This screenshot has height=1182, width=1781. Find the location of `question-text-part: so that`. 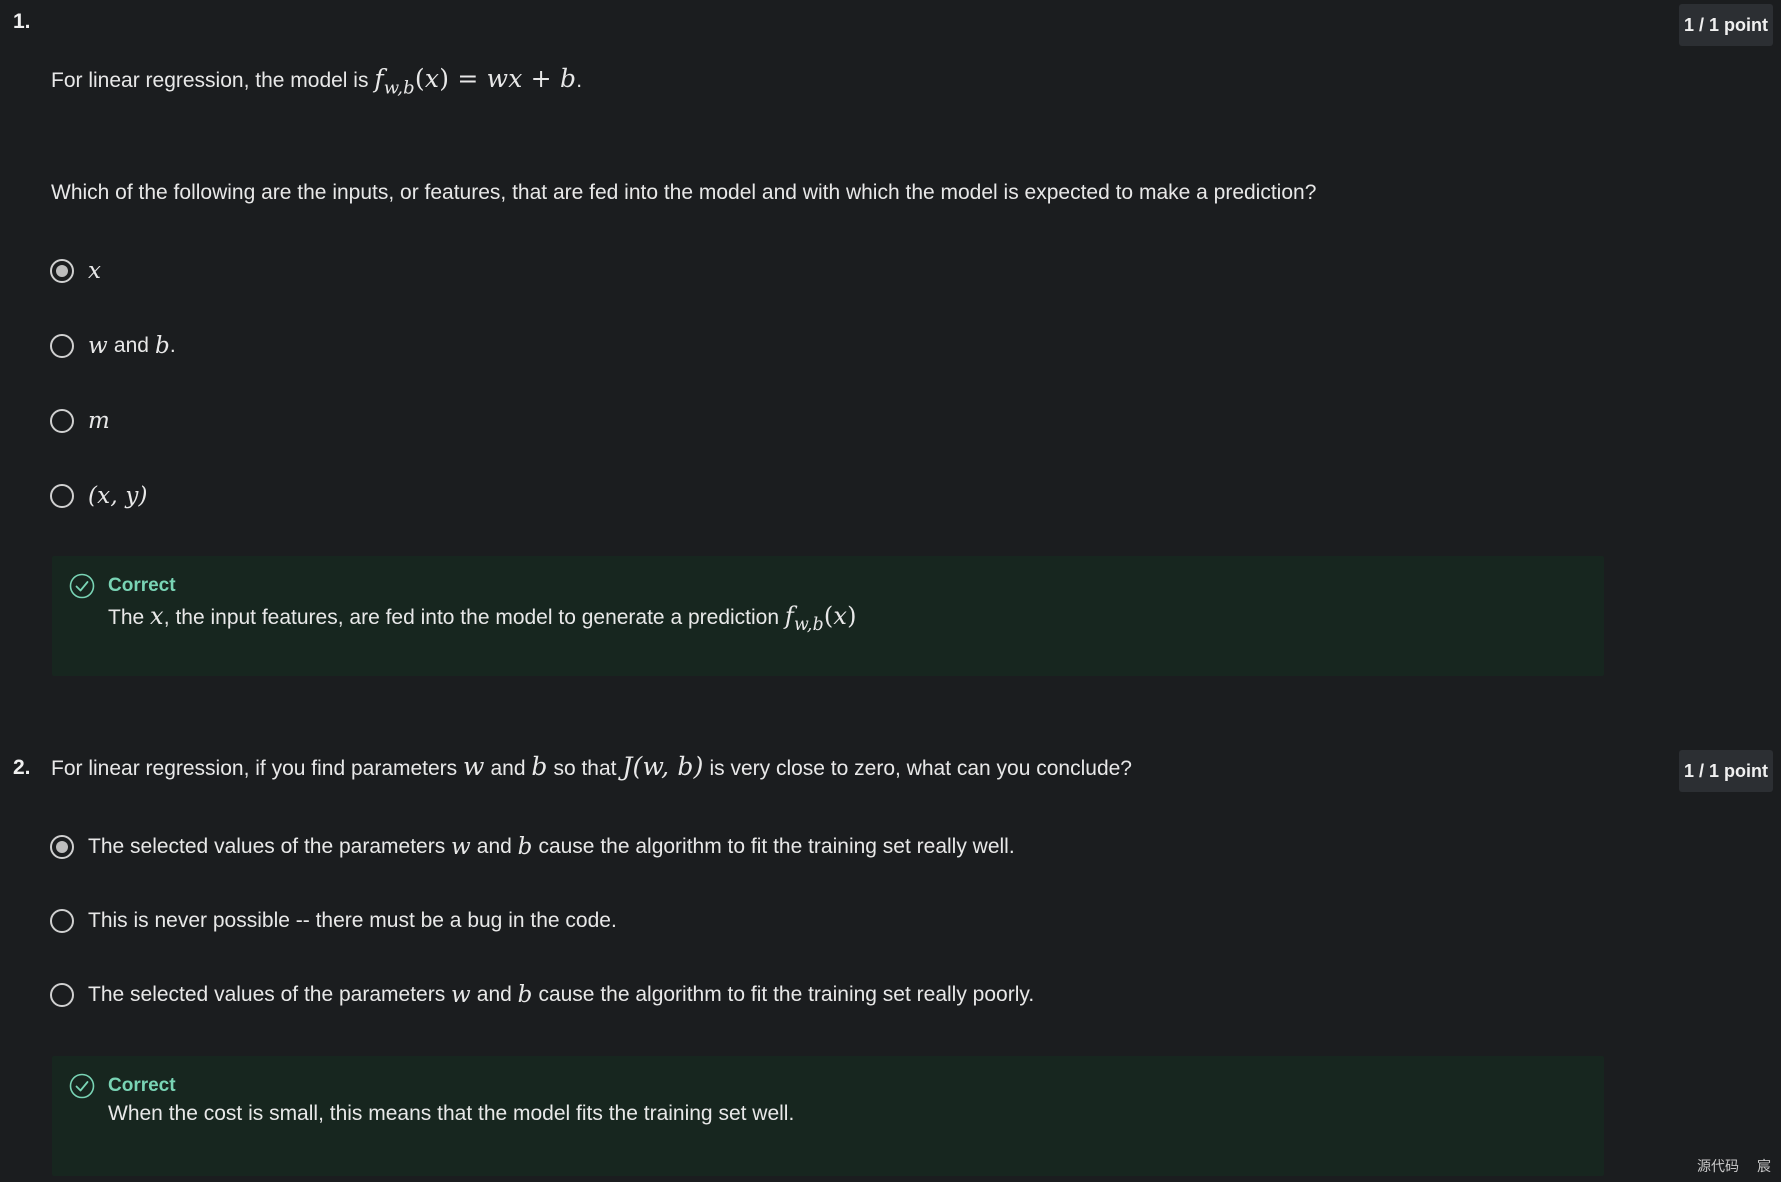

question-text-part: so that is located at coordinates (585, 768).